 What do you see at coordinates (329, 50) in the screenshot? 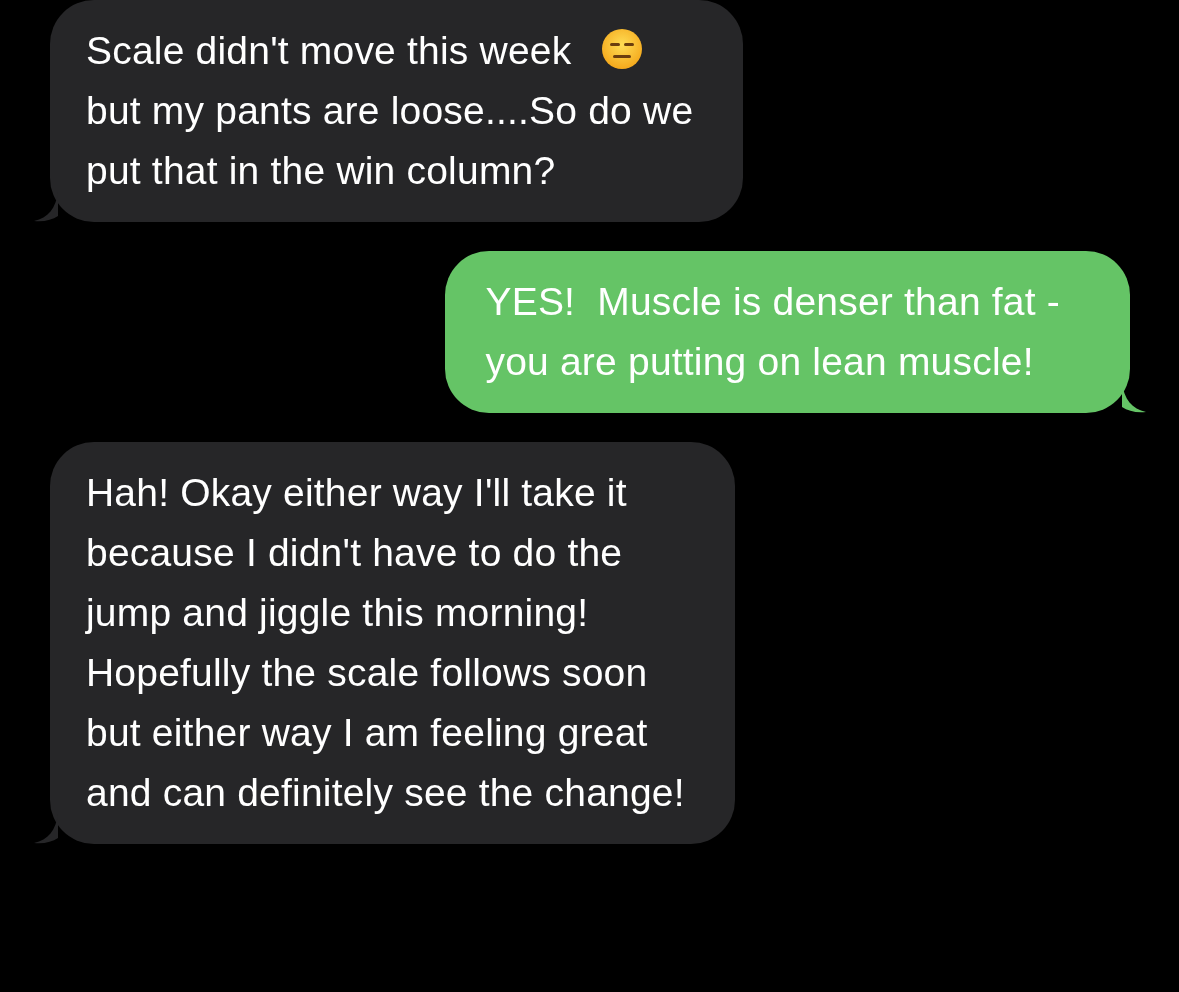
I see `message-text: Scale didn't move this week` at bounding box center [329, 50].